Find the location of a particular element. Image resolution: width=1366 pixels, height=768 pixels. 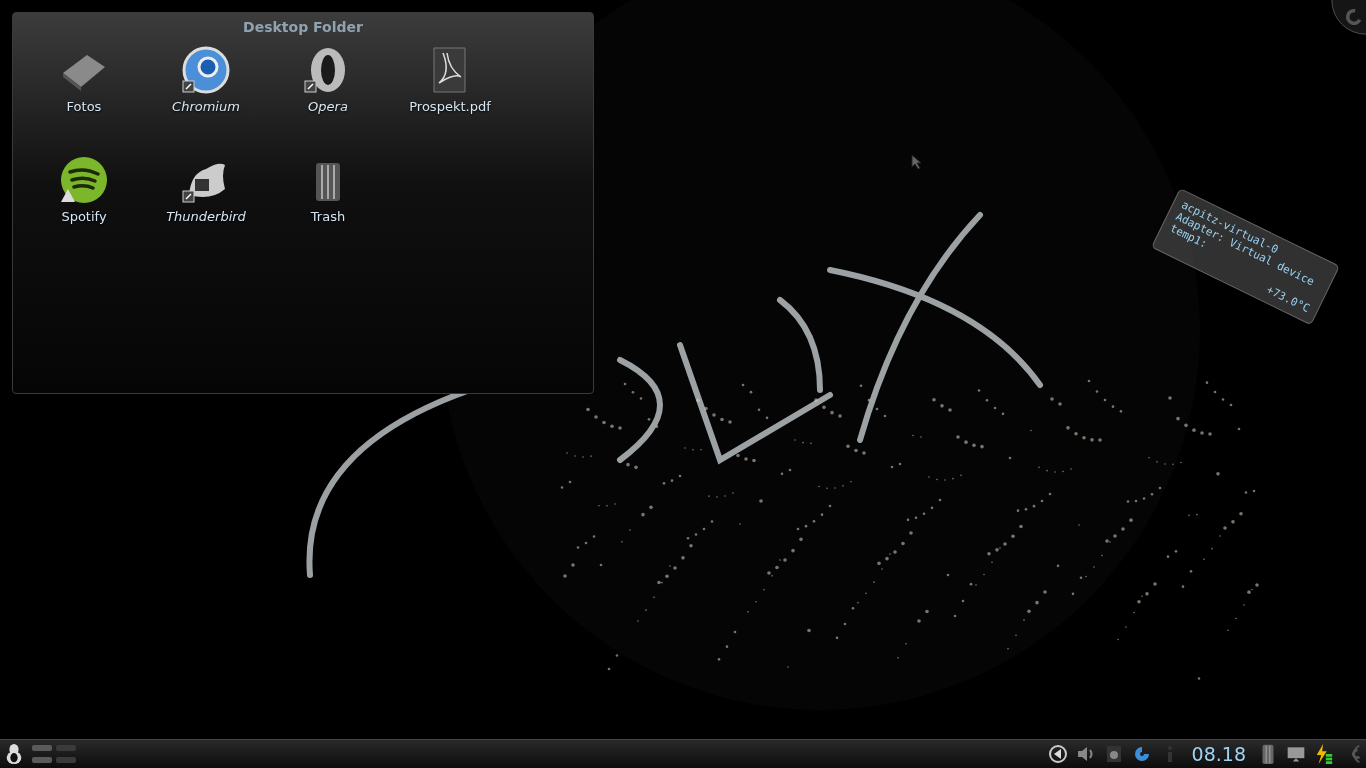

clock: 08.18 is located at coordinates (1218, 754).